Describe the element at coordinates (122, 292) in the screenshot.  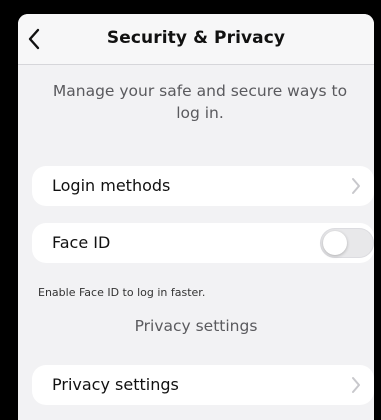
I see `face-id-helper-text: Enable Face ID to log in faster.` at that location.